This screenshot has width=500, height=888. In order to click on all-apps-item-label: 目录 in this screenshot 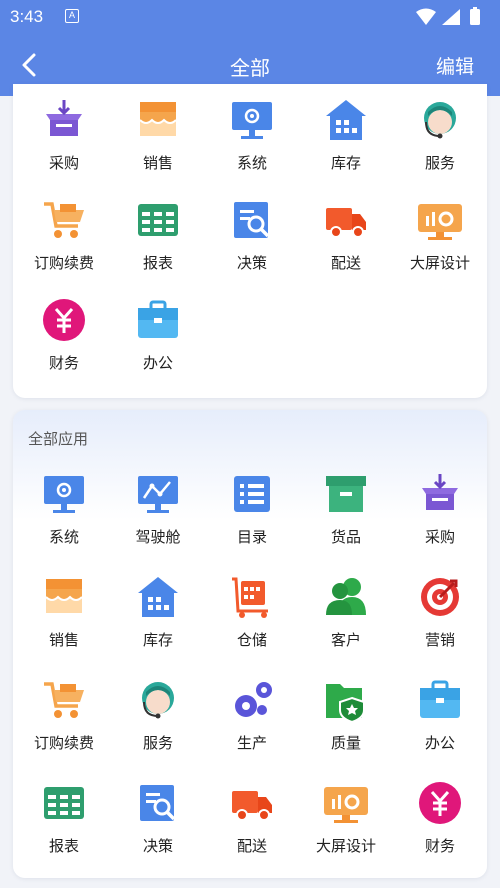, I will do `click(251, 537)`.